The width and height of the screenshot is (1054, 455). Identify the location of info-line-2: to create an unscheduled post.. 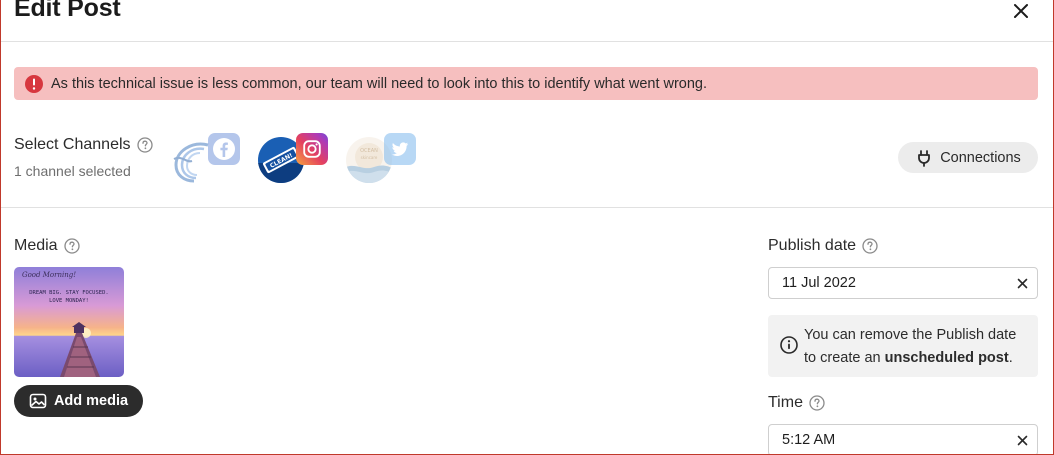
(910, 358).